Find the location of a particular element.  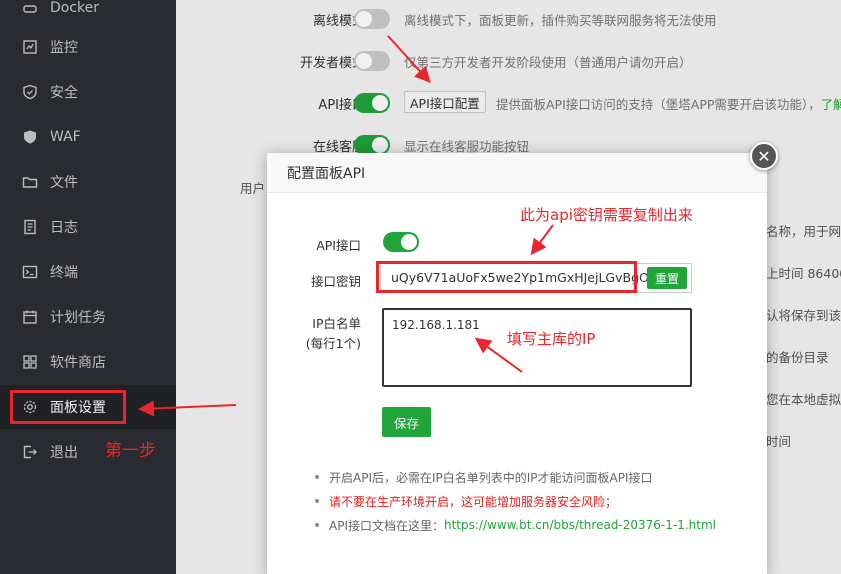

folder-icon is located at coordinates (30, 182).